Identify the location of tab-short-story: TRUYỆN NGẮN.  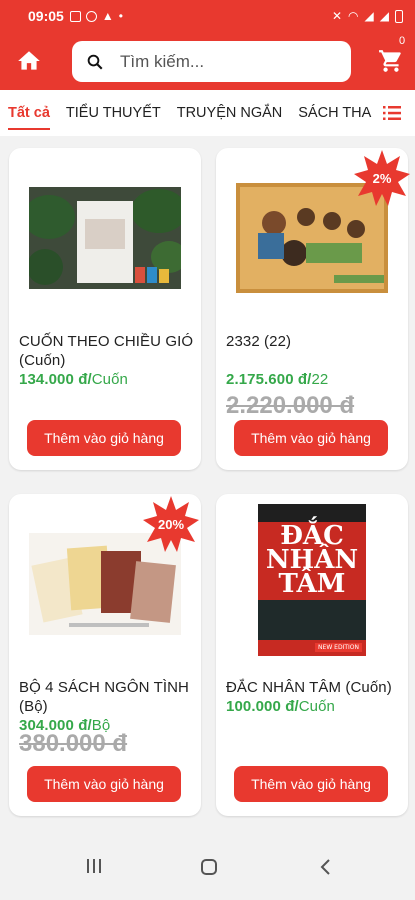
(230, 113).